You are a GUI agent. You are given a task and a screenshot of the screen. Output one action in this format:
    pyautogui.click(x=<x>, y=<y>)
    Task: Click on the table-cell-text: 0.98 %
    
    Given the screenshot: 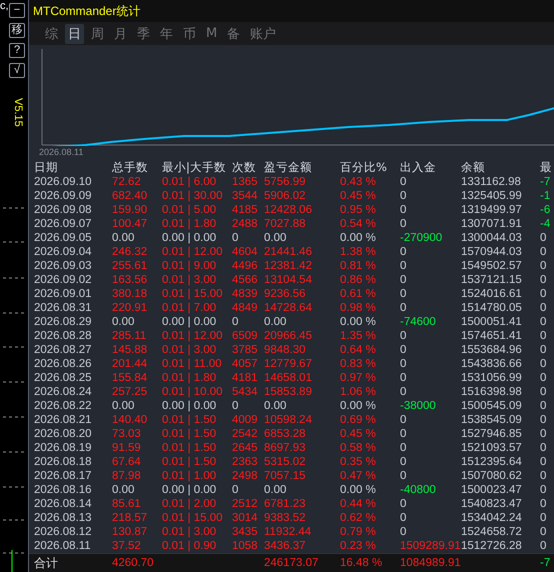 What is the action you would take?
    pyautogui.click(x=358, y=308)
    